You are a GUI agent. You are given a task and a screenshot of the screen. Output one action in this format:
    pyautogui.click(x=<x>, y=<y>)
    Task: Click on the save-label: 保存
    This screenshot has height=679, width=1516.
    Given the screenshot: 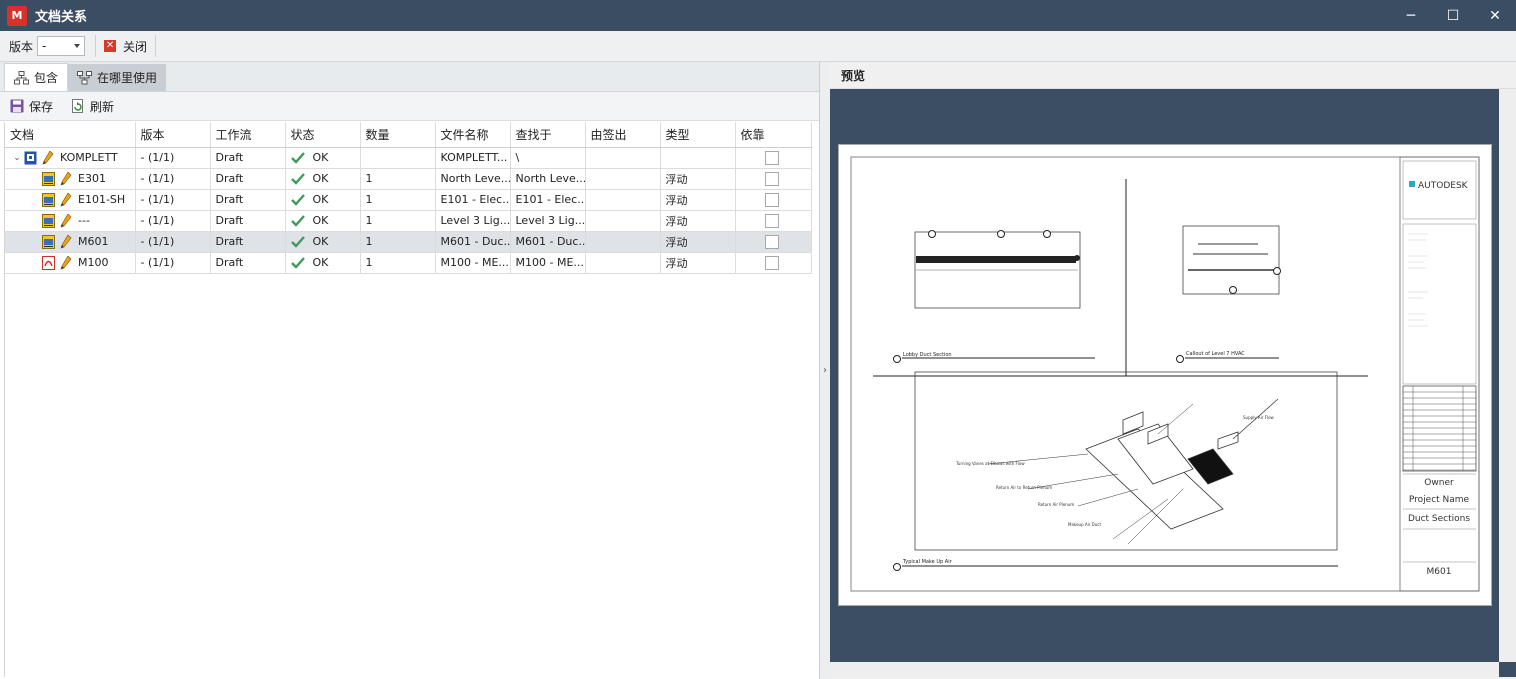 What is the action you would take?
    pyautogui.click(x=41, y=106)
    